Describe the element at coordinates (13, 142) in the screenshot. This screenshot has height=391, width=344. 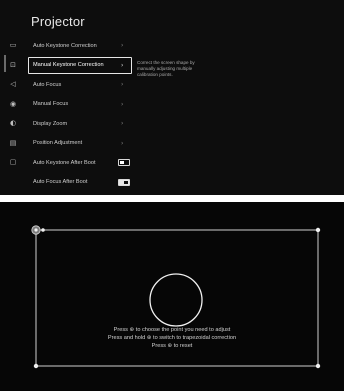
I see `position-adjustment-icon: ▤` at that location.